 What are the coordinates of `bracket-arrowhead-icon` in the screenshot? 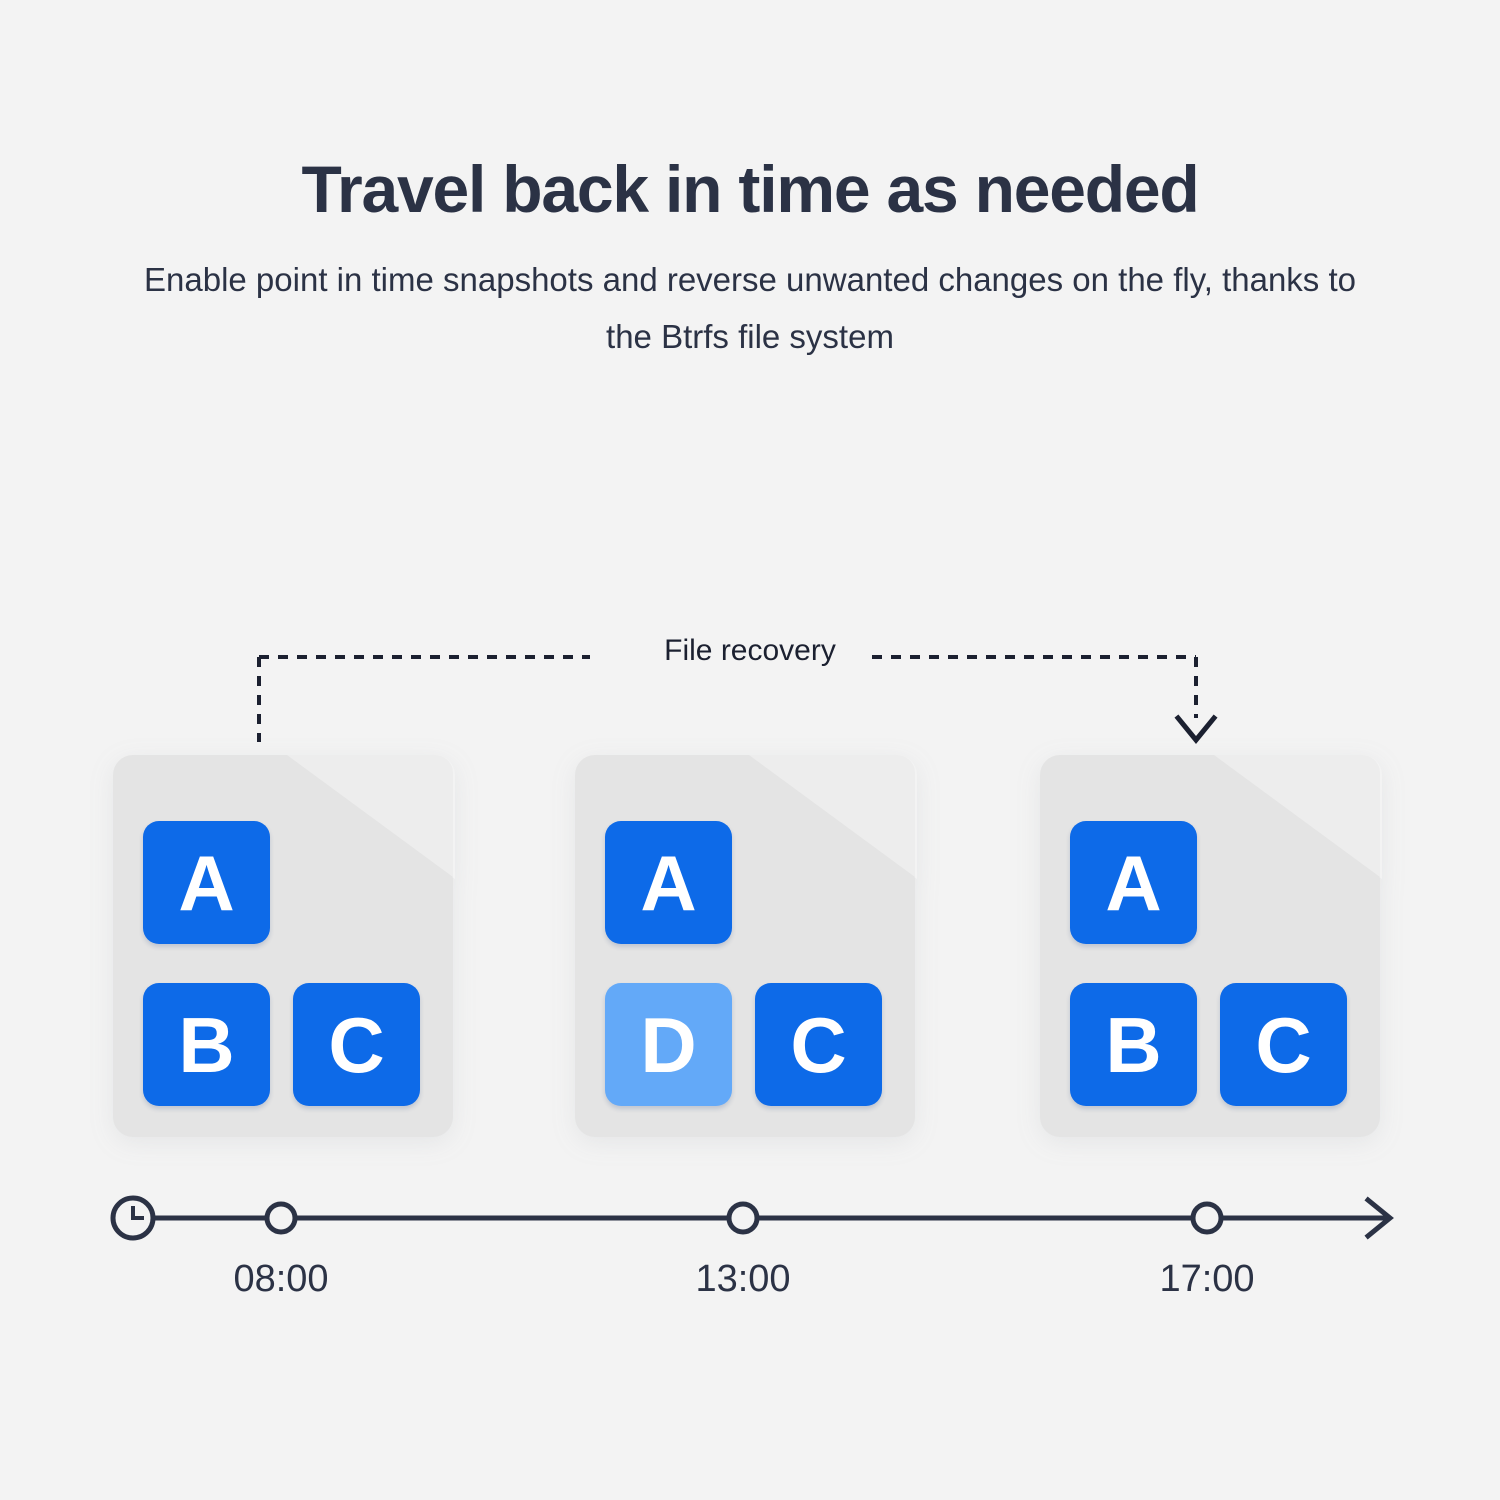 It's located at (1196, 729).